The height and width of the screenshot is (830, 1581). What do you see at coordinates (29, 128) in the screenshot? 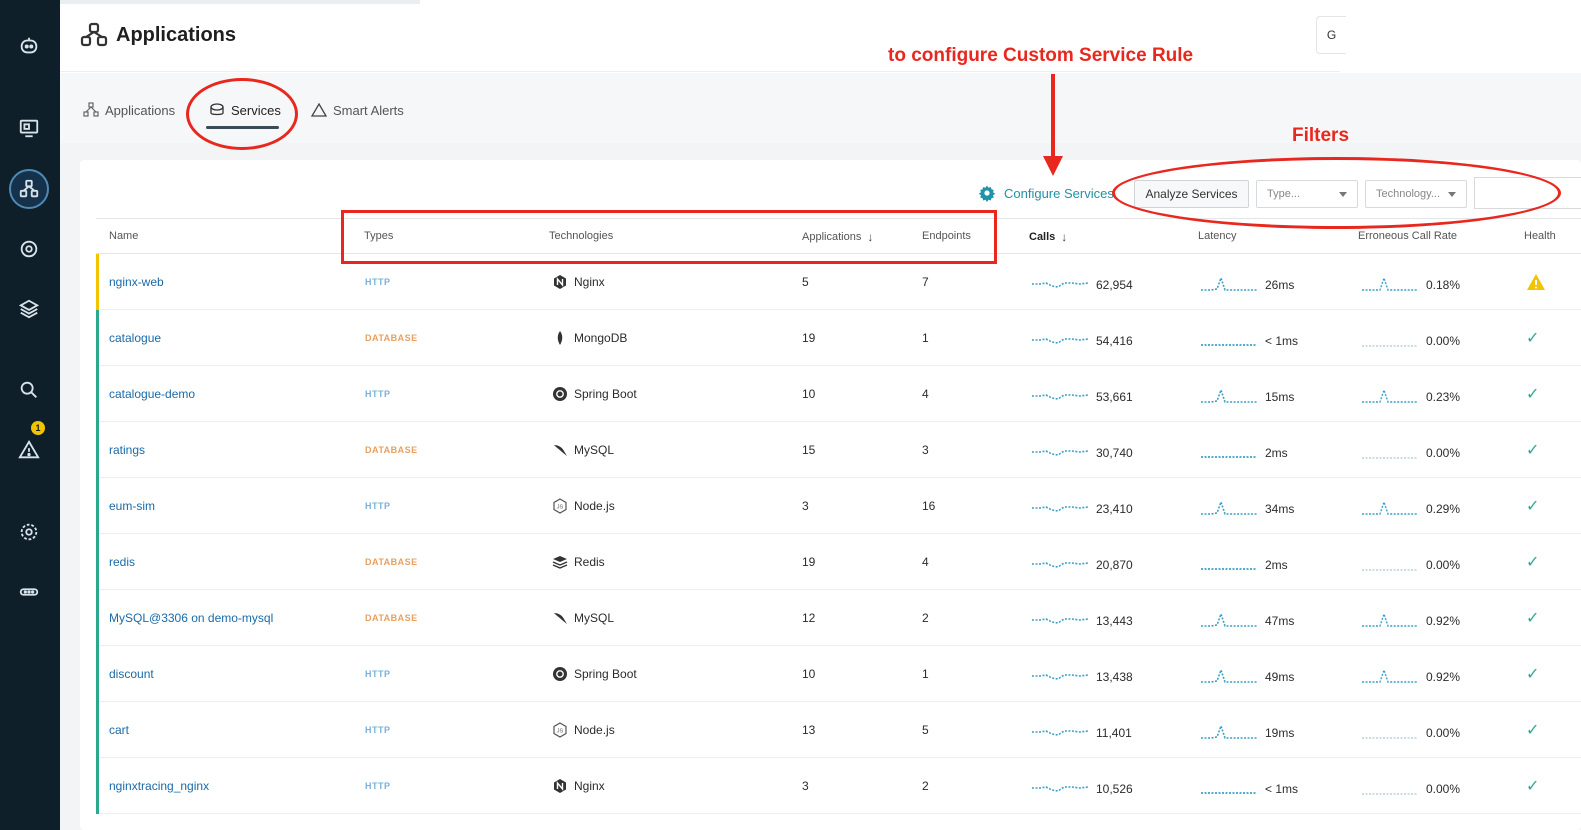
I see `infrastructure-icon` at bounding box center [29, 128].